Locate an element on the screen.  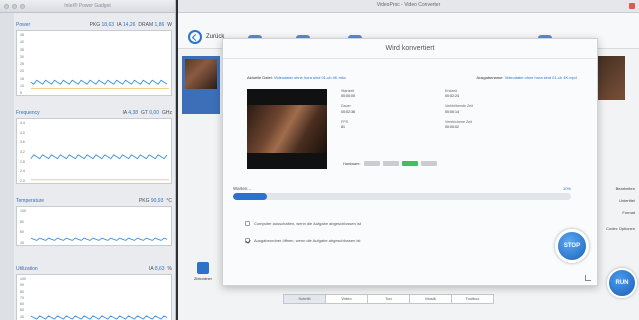
converter-window-title: VideoProc - Video Converter is located at coordinates (408, 5).